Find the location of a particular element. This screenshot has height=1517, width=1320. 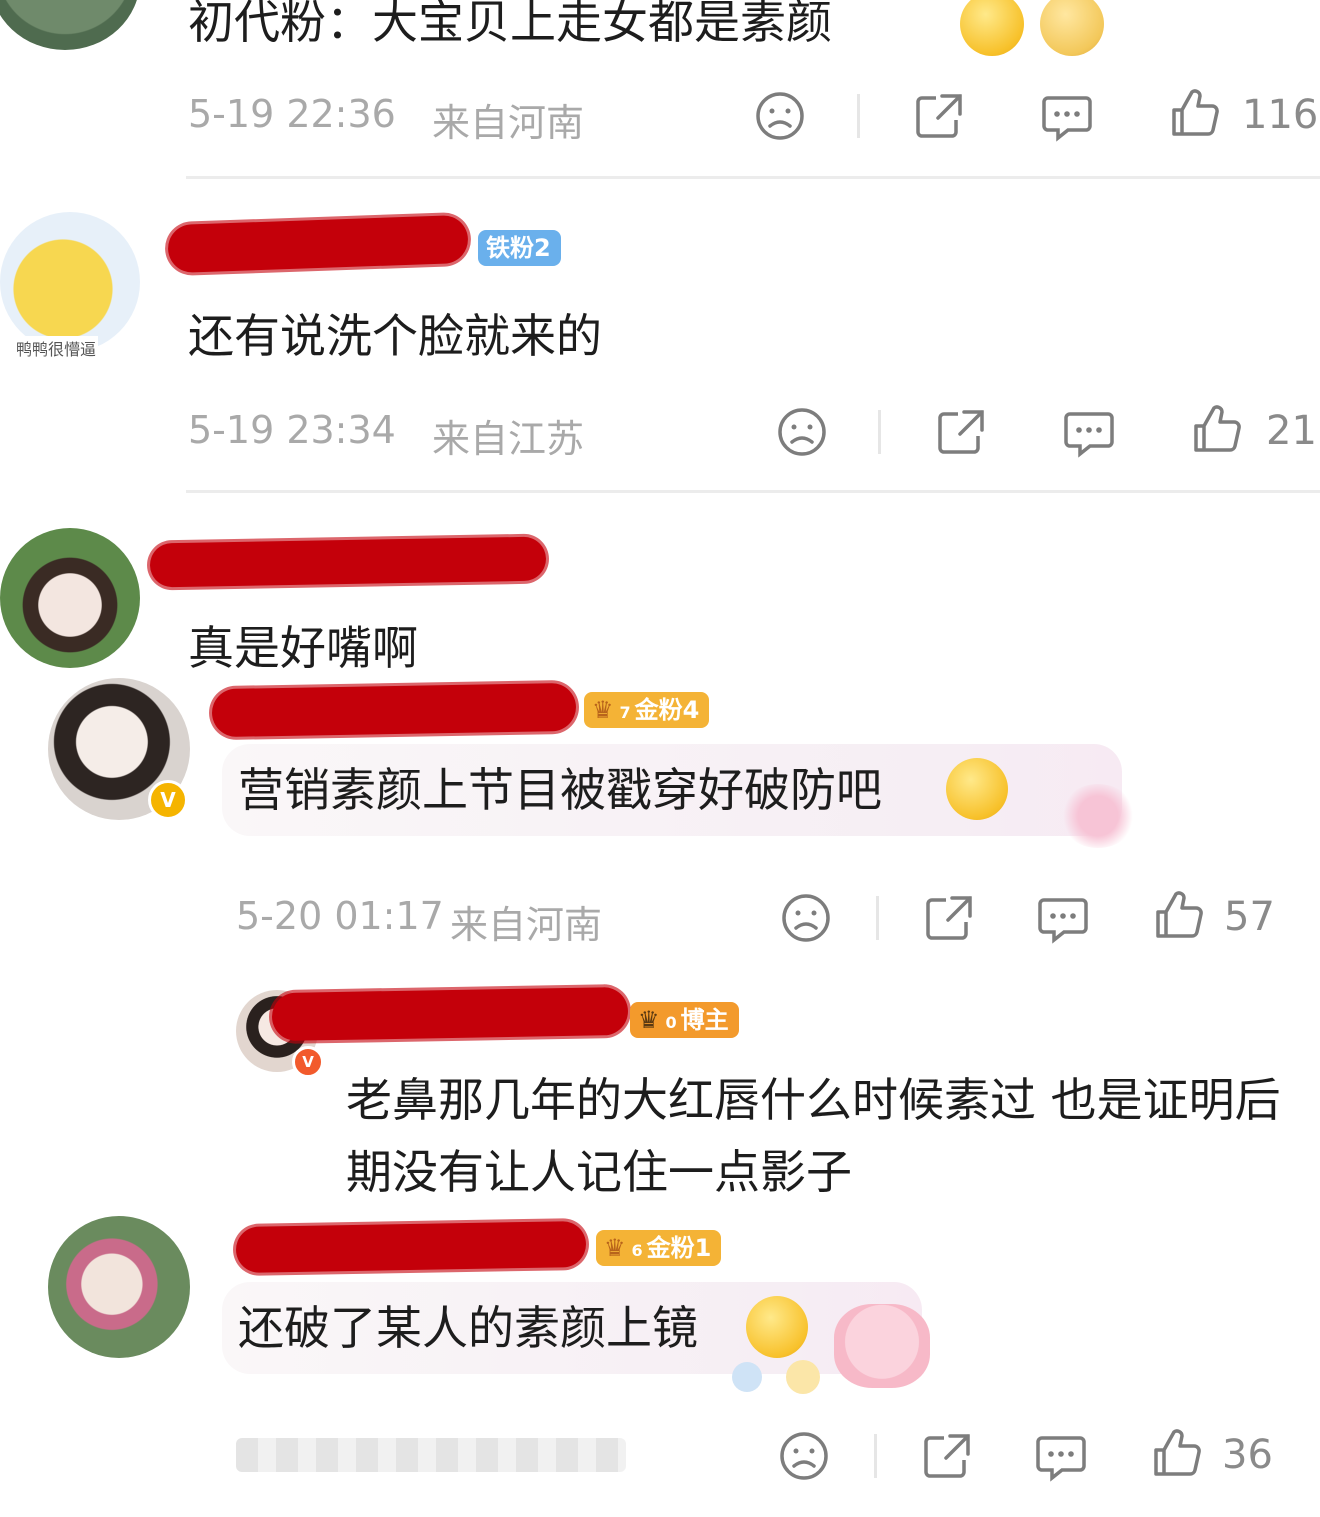

badge-level: 7 is located at coordinates (625, 712).